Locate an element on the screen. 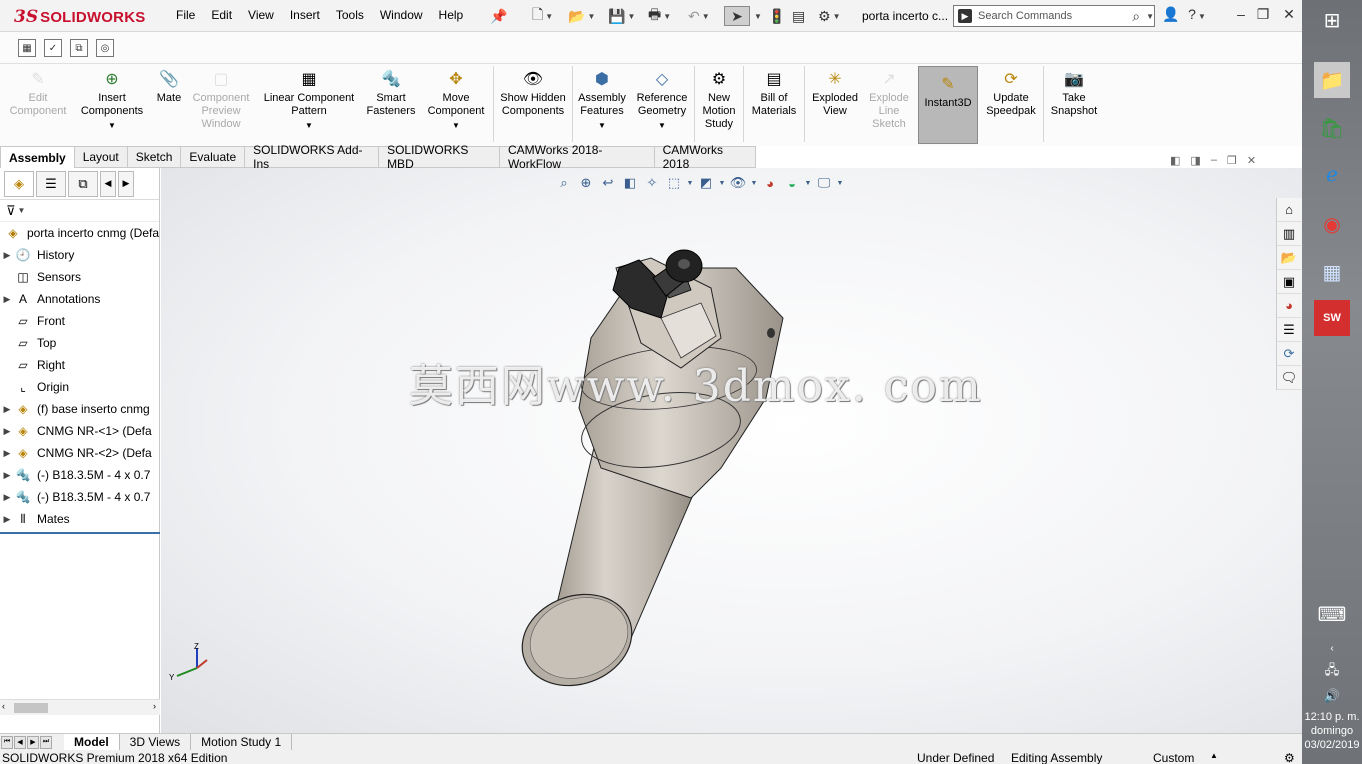  tab-sketch: Sketch is located at coordinates (154, 157).